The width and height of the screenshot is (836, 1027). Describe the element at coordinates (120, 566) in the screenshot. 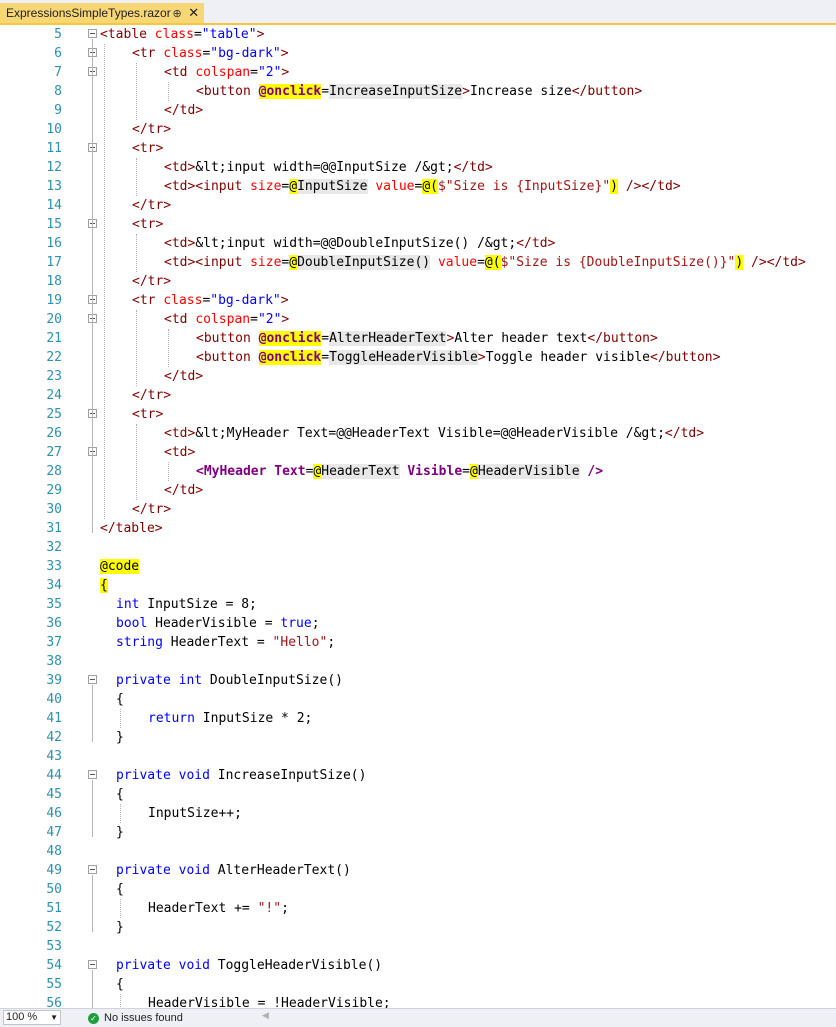

I see `code-text: @code` at that location.